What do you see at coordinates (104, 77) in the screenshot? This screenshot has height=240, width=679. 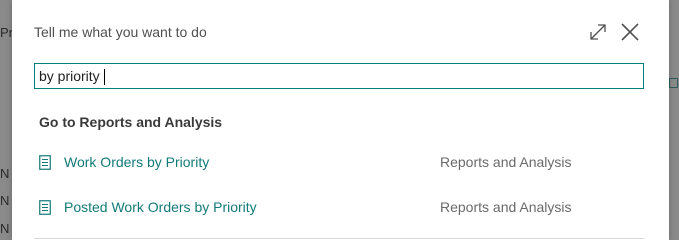 I see `text-caret` at bounding box center [104, 77].